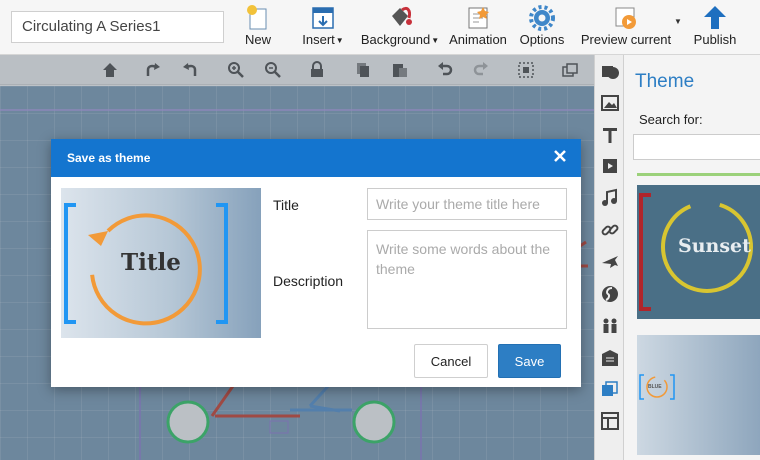  I want to click on new-document-icon, so click(257, 17).